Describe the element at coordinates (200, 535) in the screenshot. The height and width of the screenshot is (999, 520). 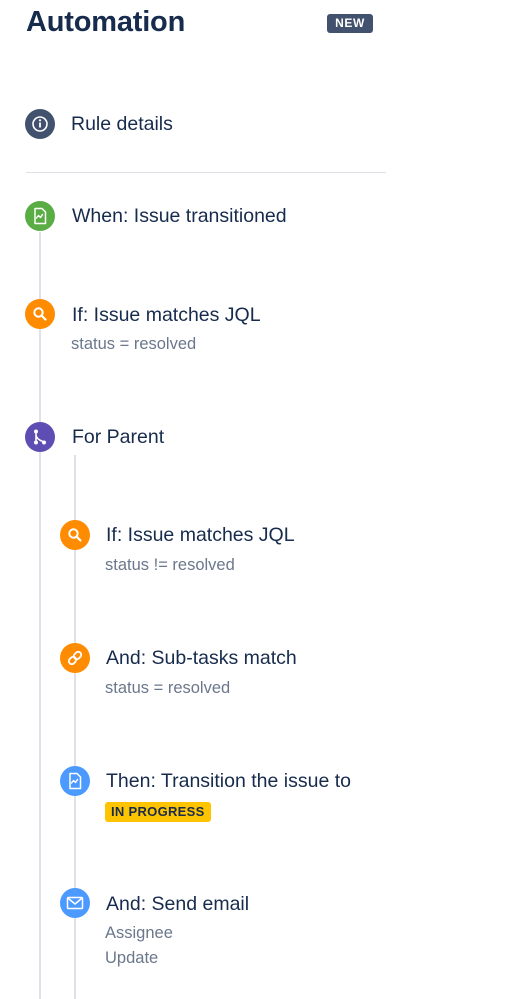
I see `nested-condition-label: If: Issue matches JQL` at that location.